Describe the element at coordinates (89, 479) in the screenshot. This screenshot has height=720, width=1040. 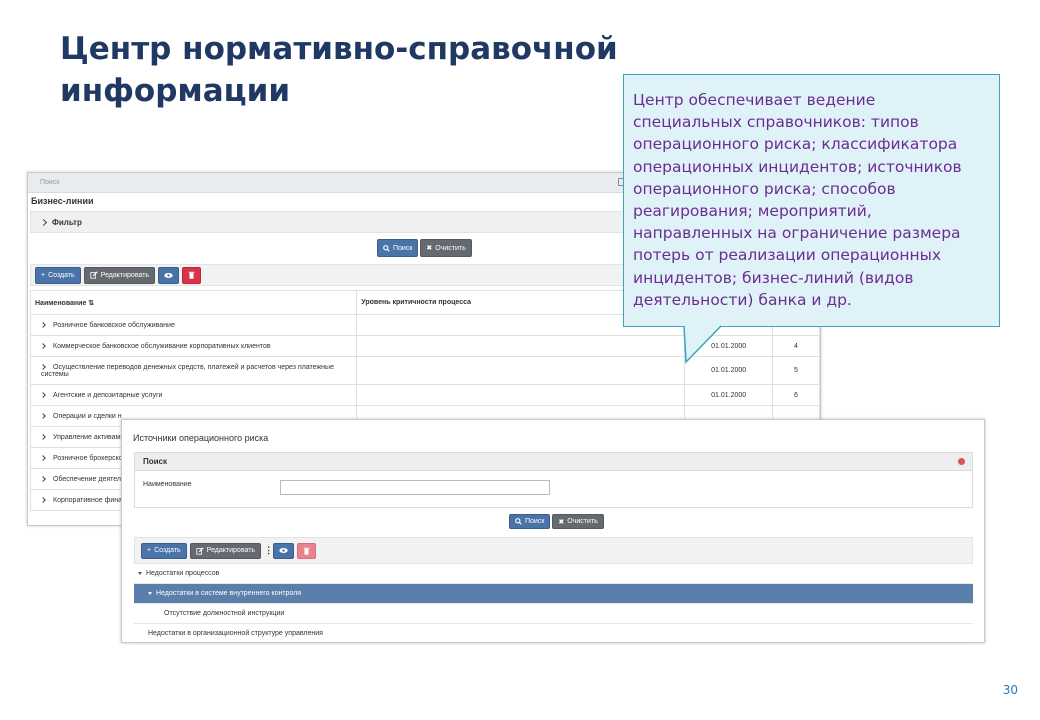
I see `row-name: Обеспечение деятель` at that location.